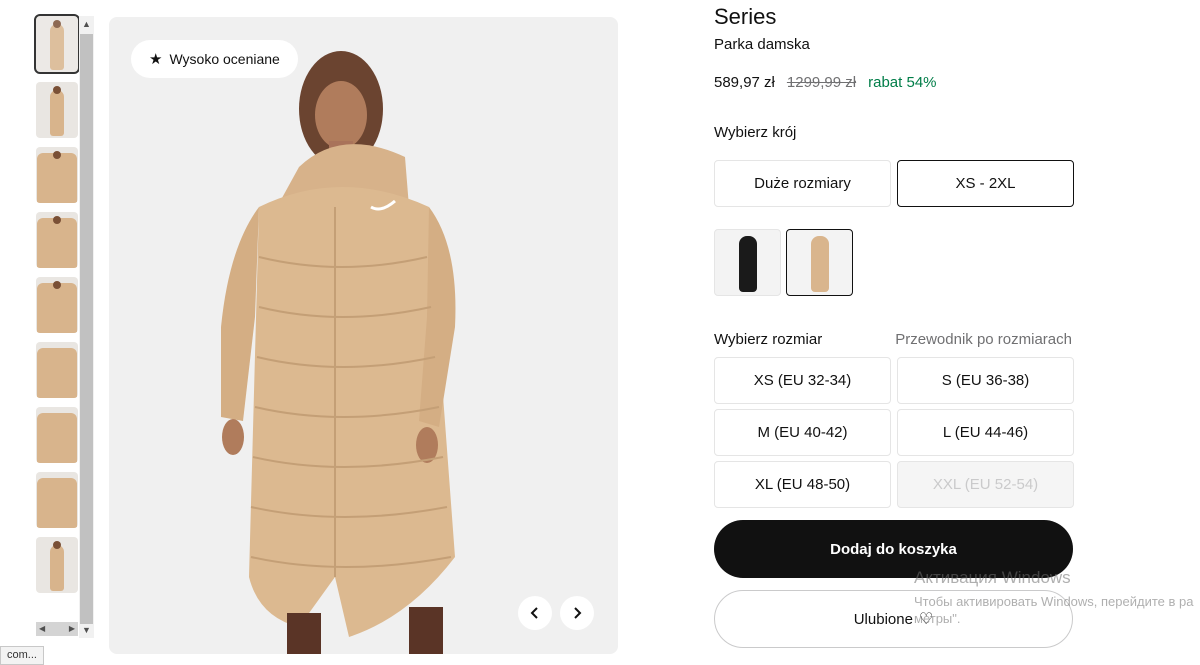 This screenshot has width=1200, height=665. I want to click on swatch-figure-beige, so click(819, 264).